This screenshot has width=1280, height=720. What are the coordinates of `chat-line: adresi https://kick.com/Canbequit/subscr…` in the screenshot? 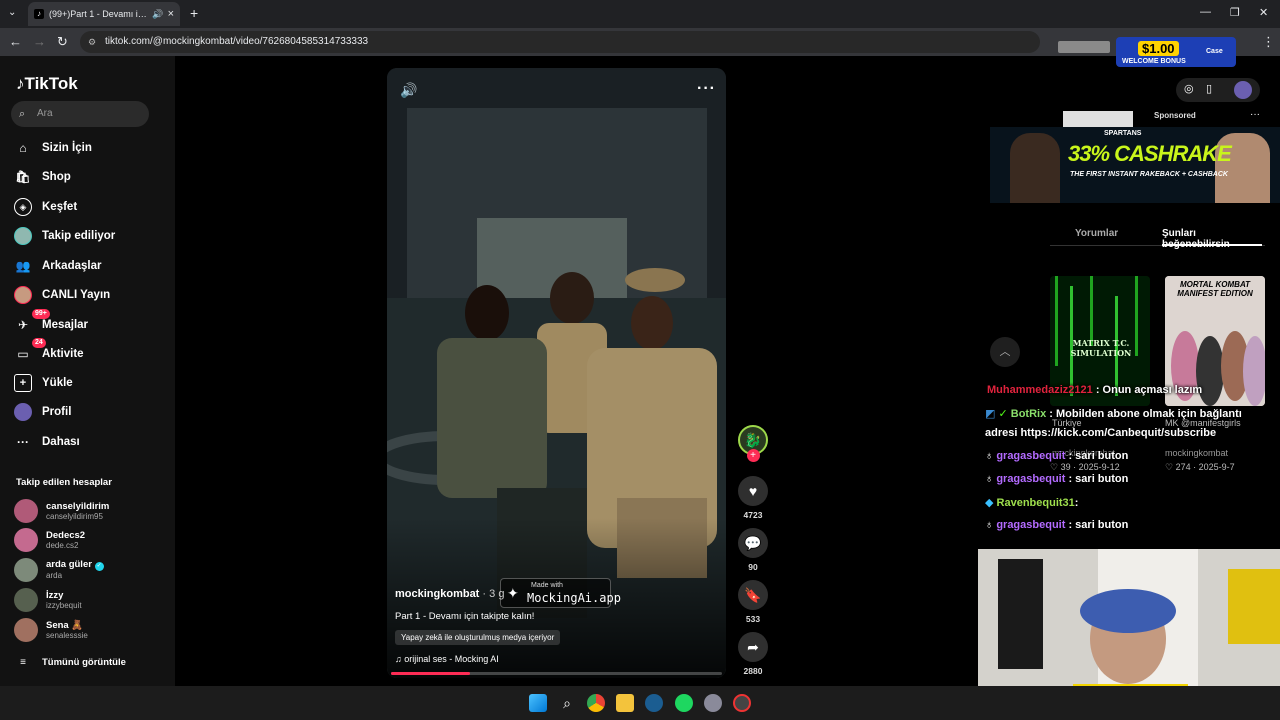 It's located at (1101, 433).